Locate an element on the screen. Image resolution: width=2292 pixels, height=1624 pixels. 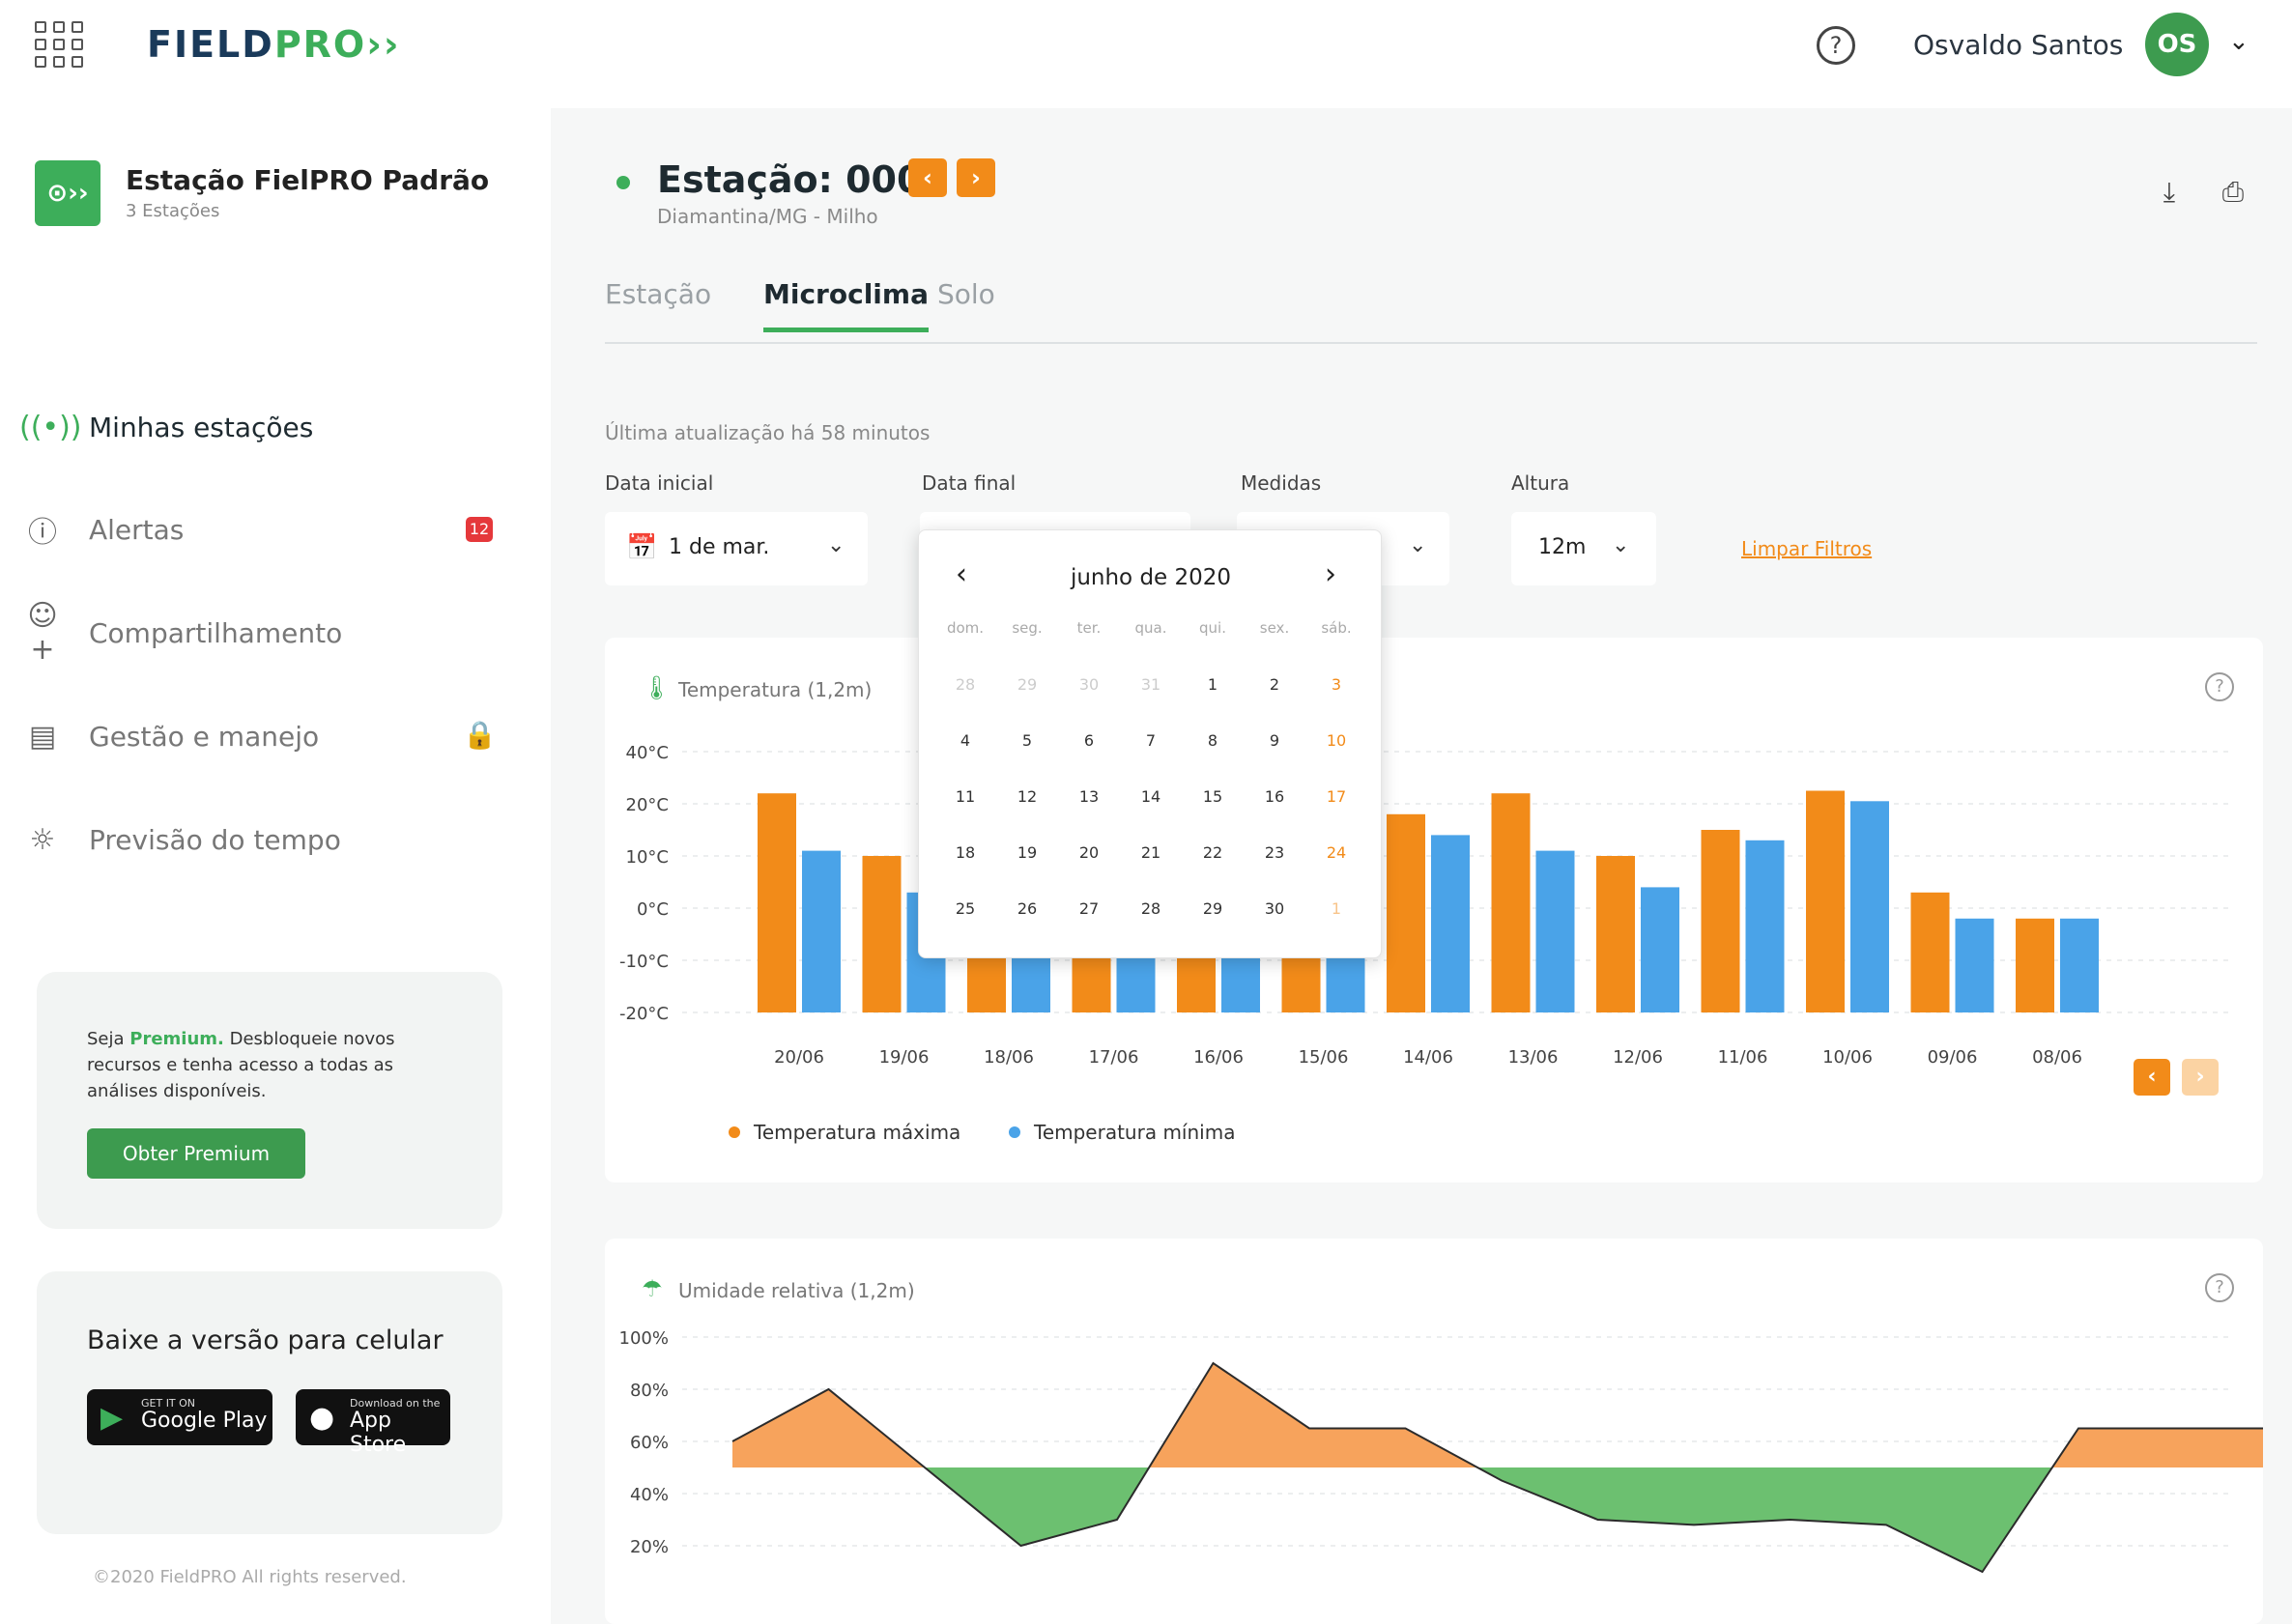
calendar-day: 31 is located at coordinates (1151, 684).